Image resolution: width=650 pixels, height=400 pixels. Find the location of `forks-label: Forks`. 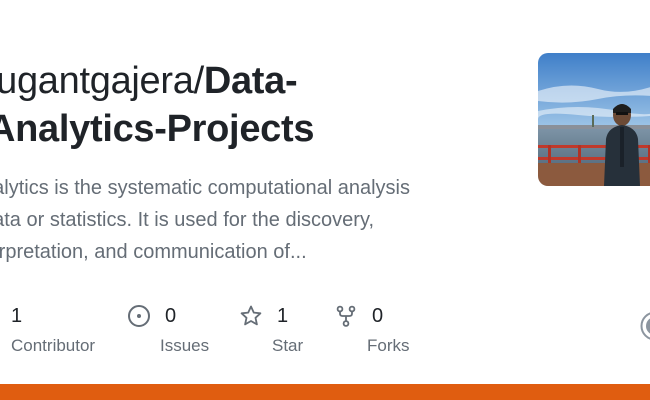

forks-label: Forks is located at coordinates (388, 345).